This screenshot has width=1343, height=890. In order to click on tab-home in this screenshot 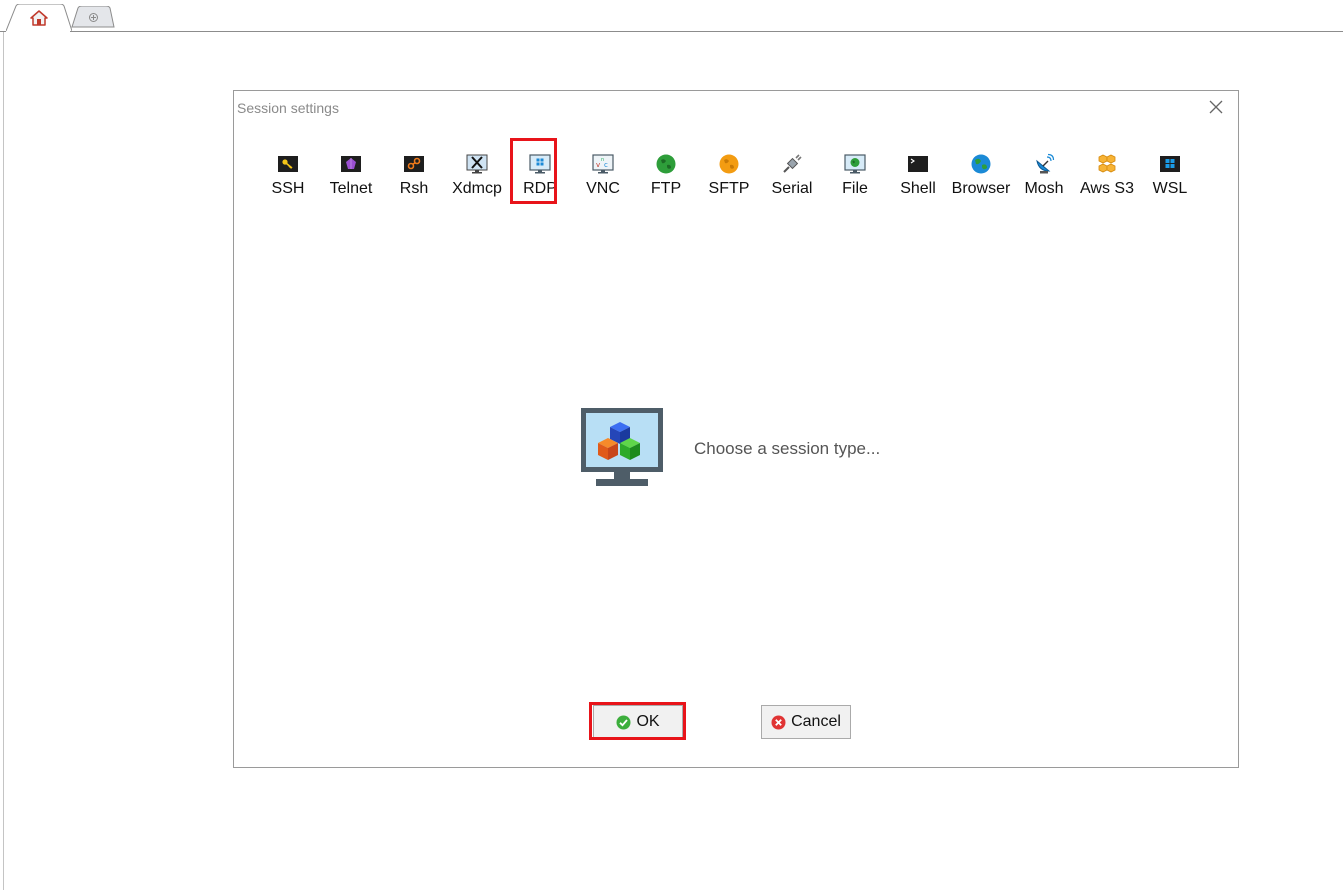, I will do `click(39, 18)`.